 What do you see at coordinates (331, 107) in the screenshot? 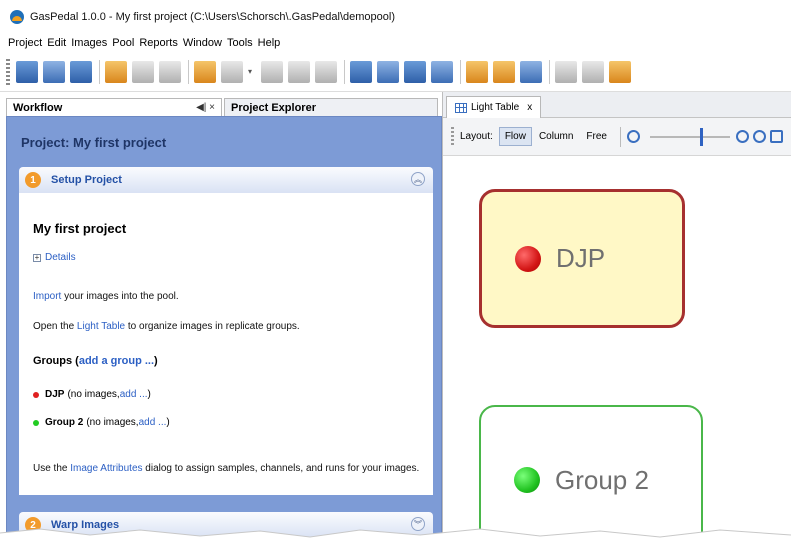
I see `tab-project-explorer: Project Explorer` at bounding box center [331, 107].